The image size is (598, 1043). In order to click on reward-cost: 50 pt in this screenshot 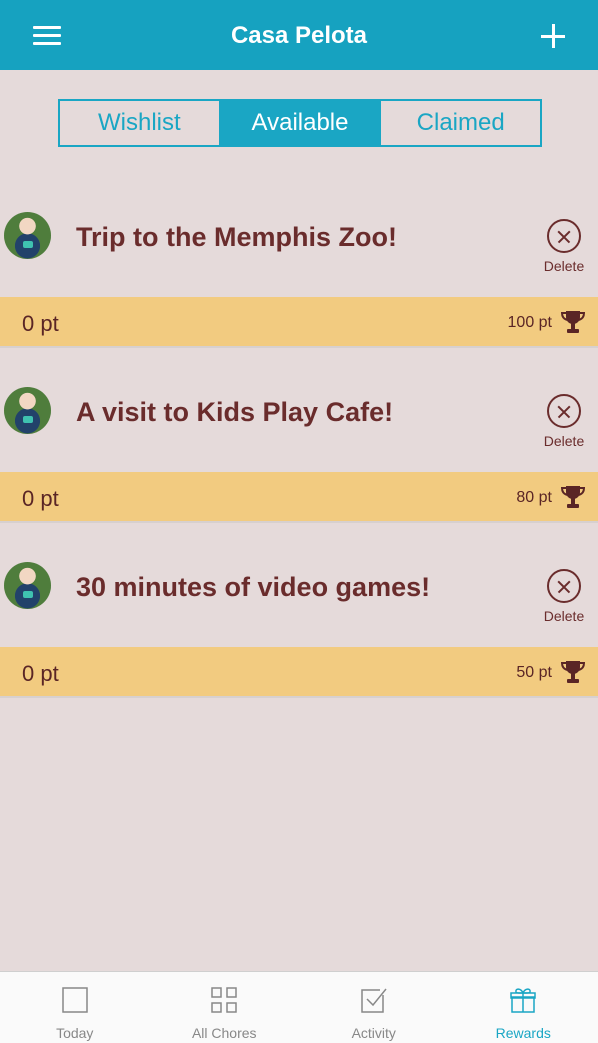, I will do `click(534, 672)`.